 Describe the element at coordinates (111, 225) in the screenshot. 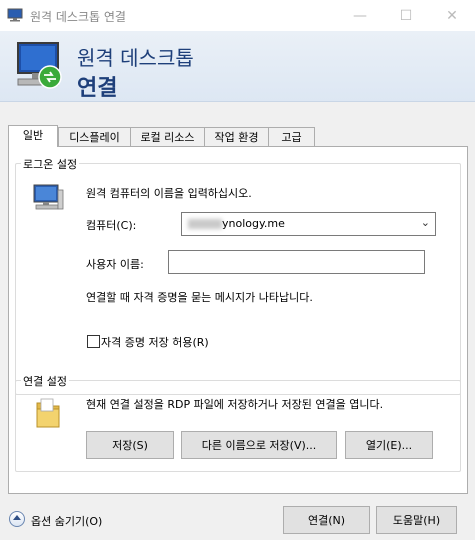

I see `computer-label: 컴퓨터(C):` at that location.